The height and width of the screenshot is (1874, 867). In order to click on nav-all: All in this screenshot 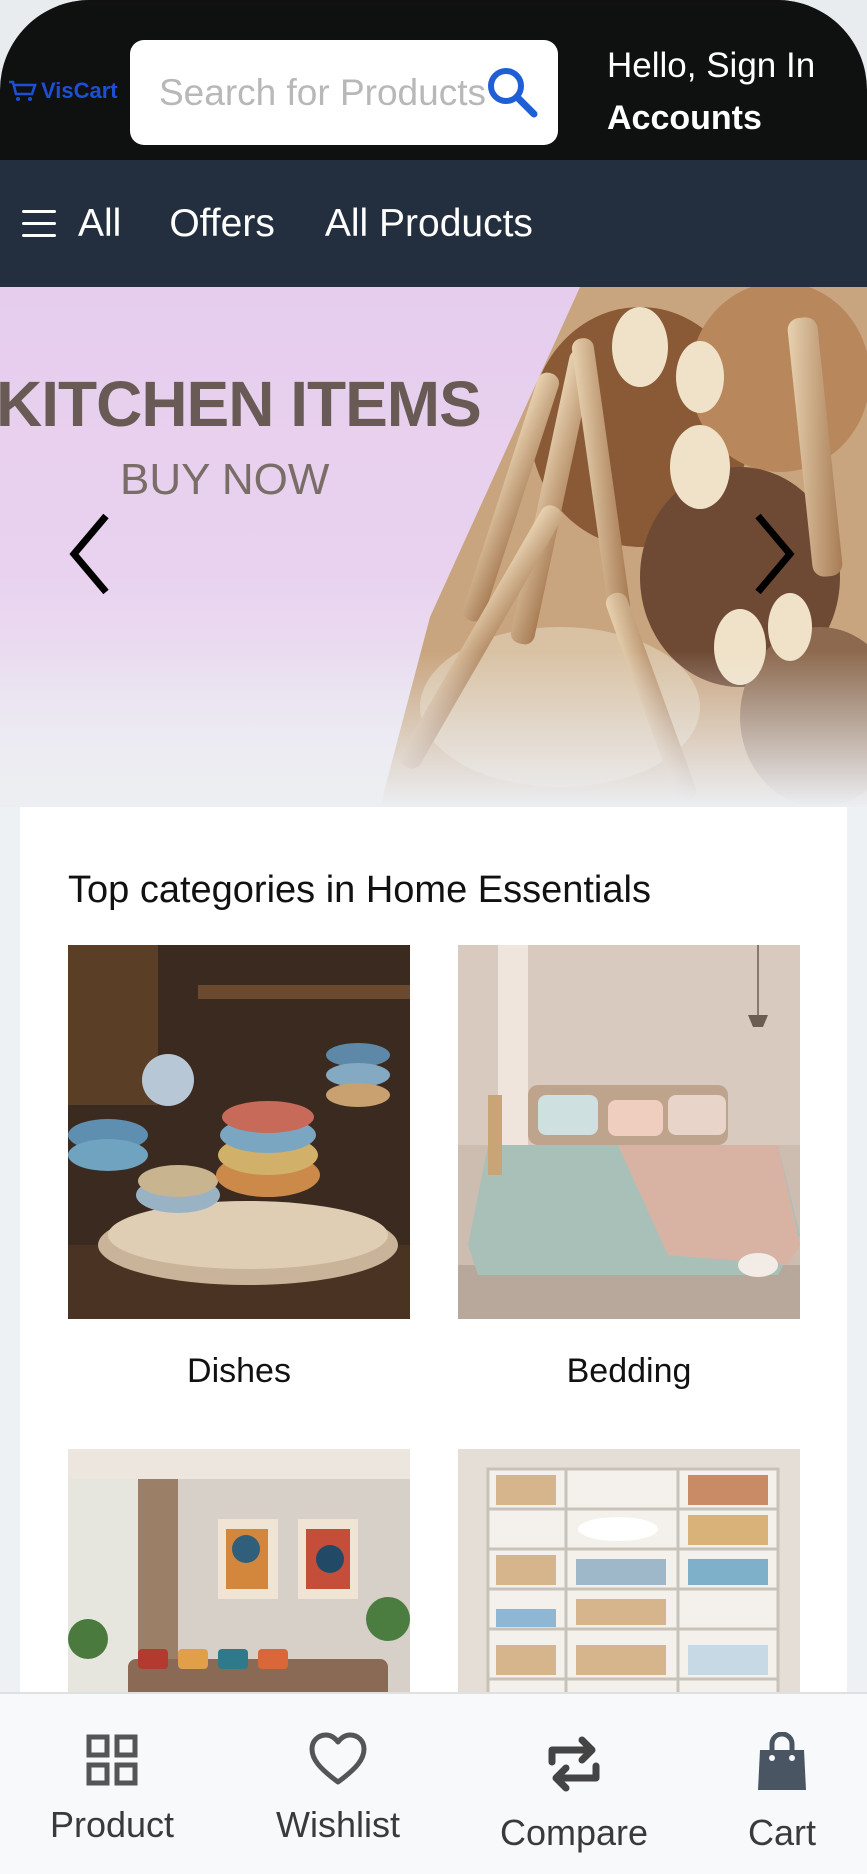, I will do `click(99, 224)`.